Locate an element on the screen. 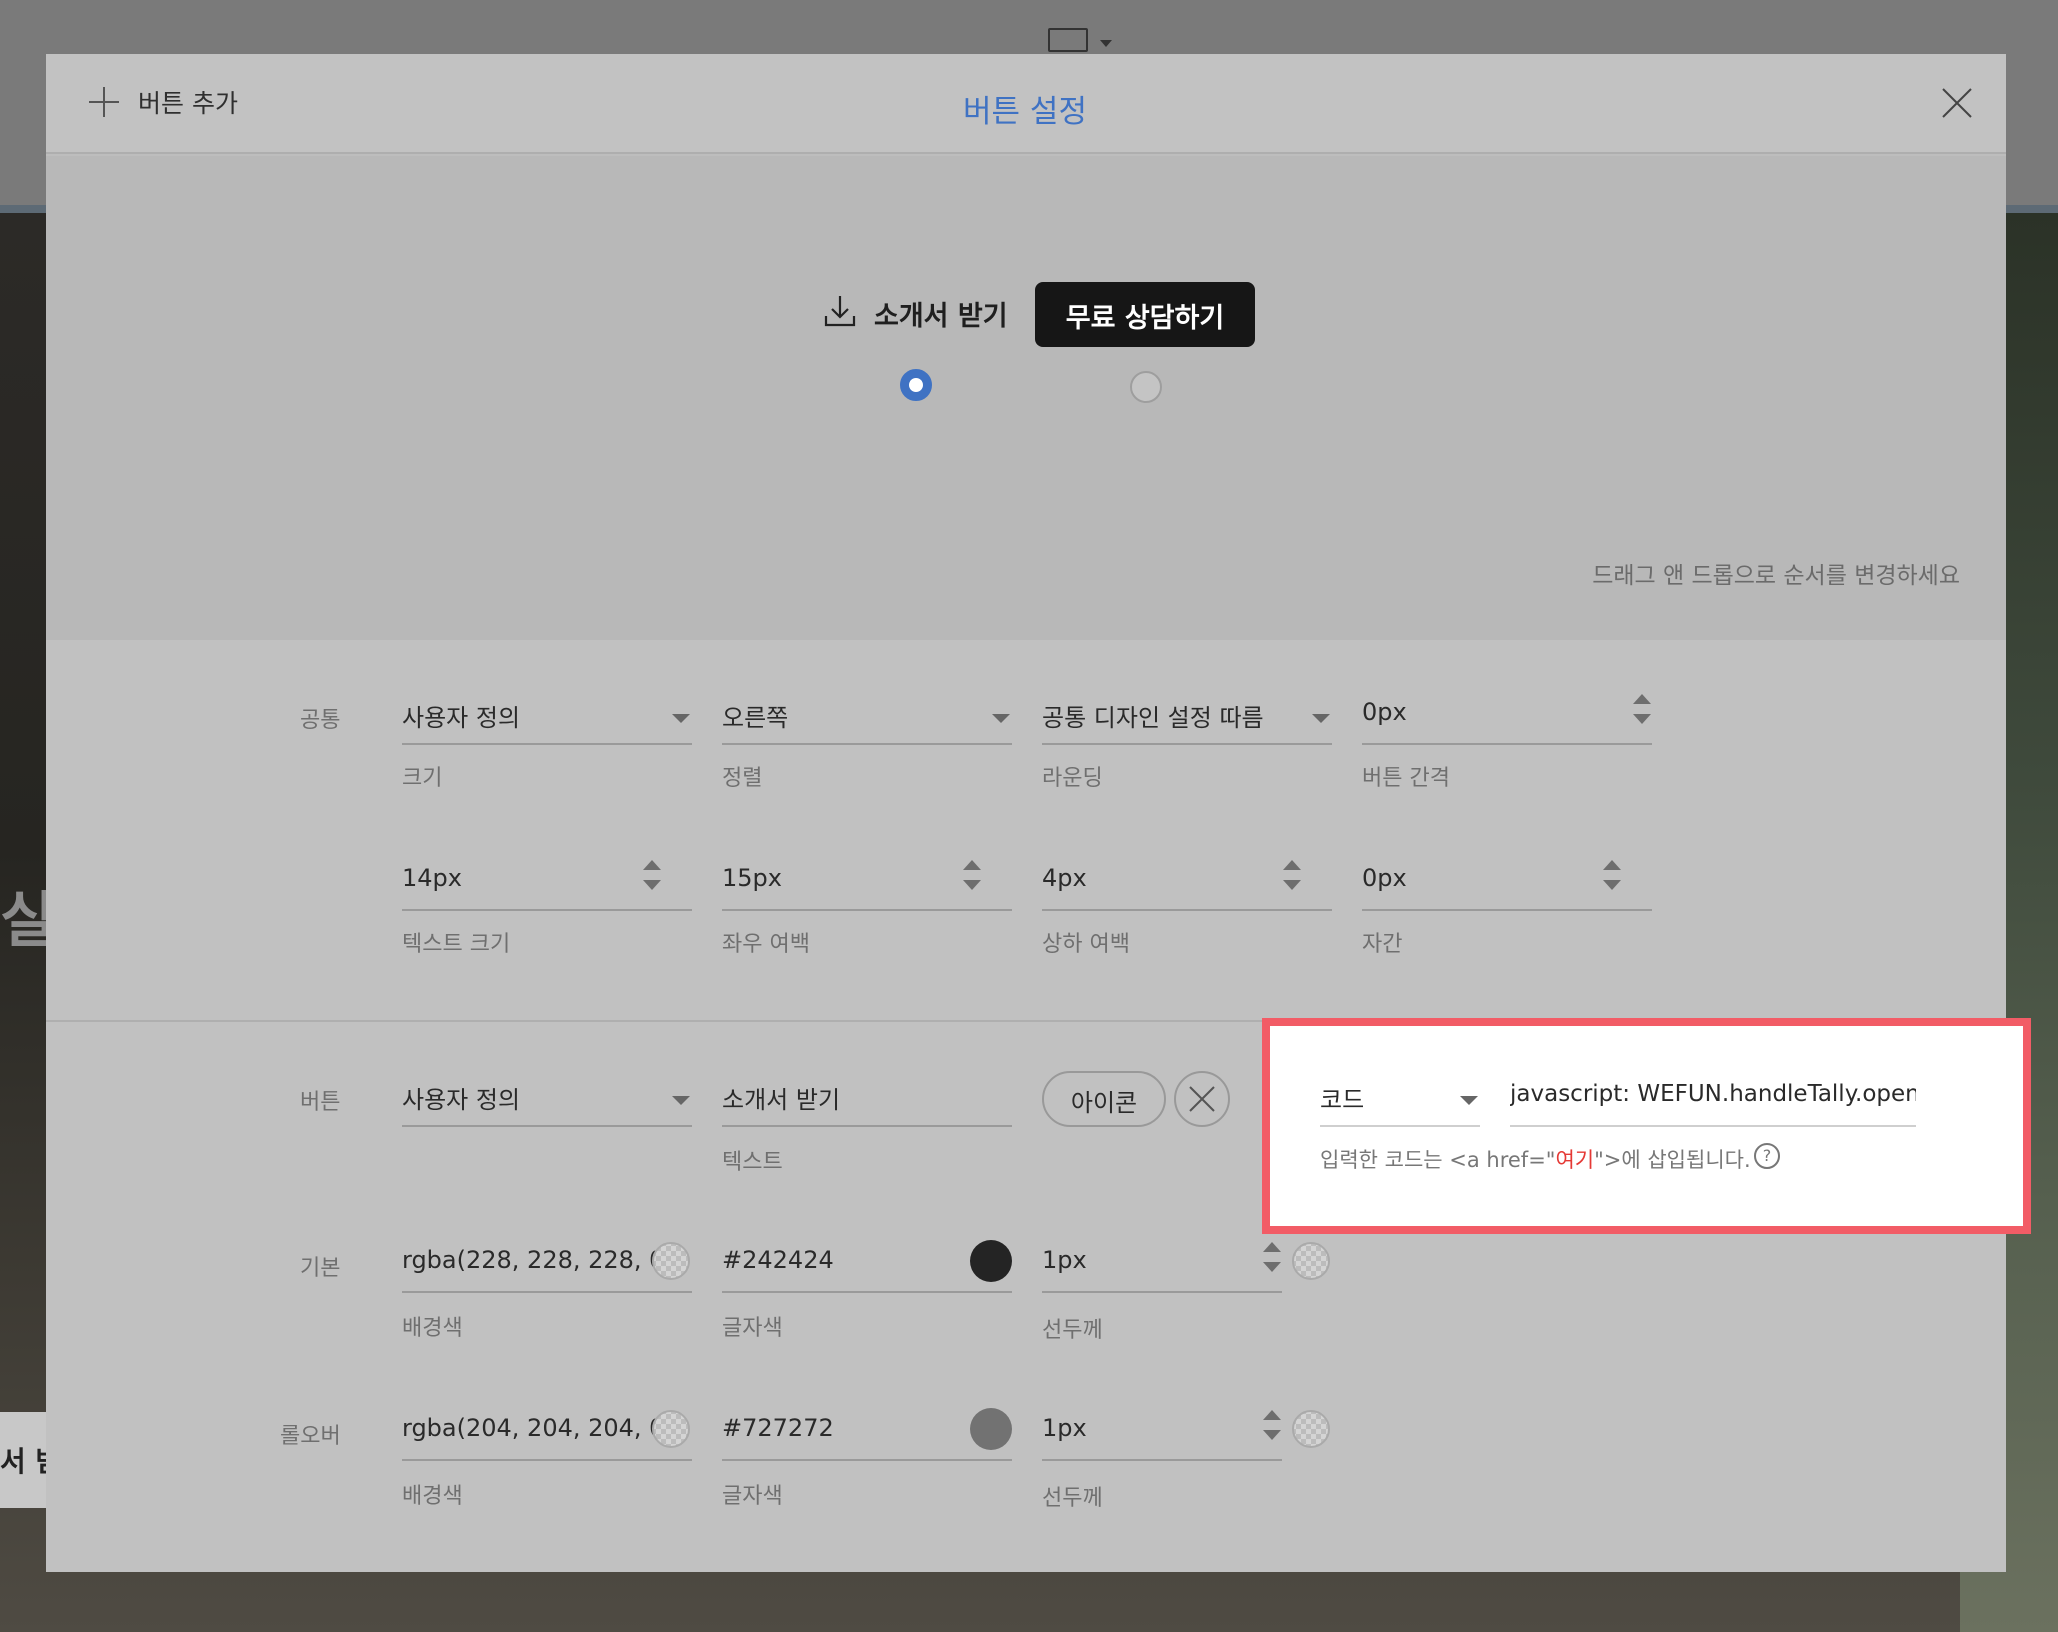  v-padding-label: 상하 여백 is located at coordinates (1086, 944).